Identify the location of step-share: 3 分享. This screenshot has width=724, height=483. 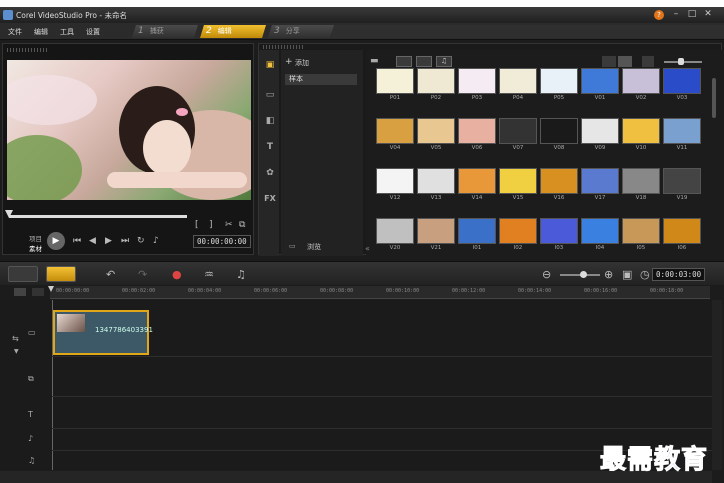
(301, 31).